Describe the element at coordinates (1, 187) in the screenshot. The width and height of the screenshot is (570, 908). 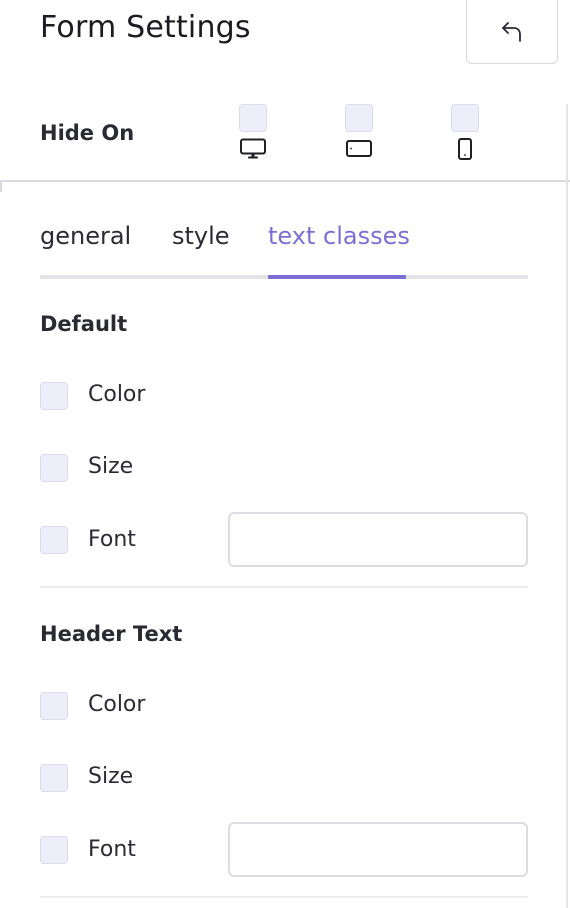
I see `panel-edge-left` at that location.